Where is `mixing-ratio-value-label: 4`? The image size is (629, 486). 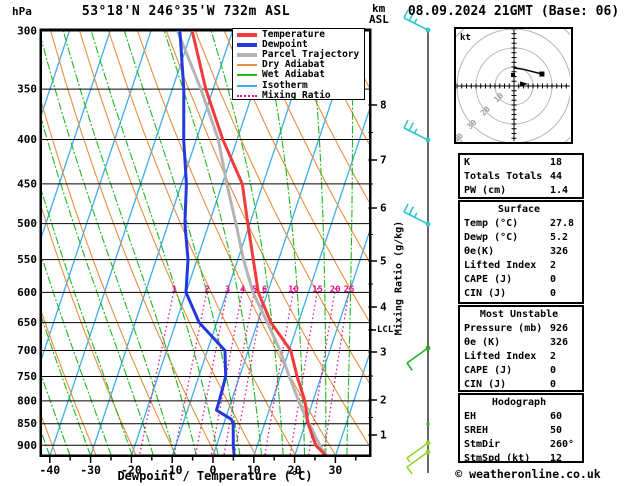 mixing-ratio-value-label: 4 is located at coordinates (243, 290).